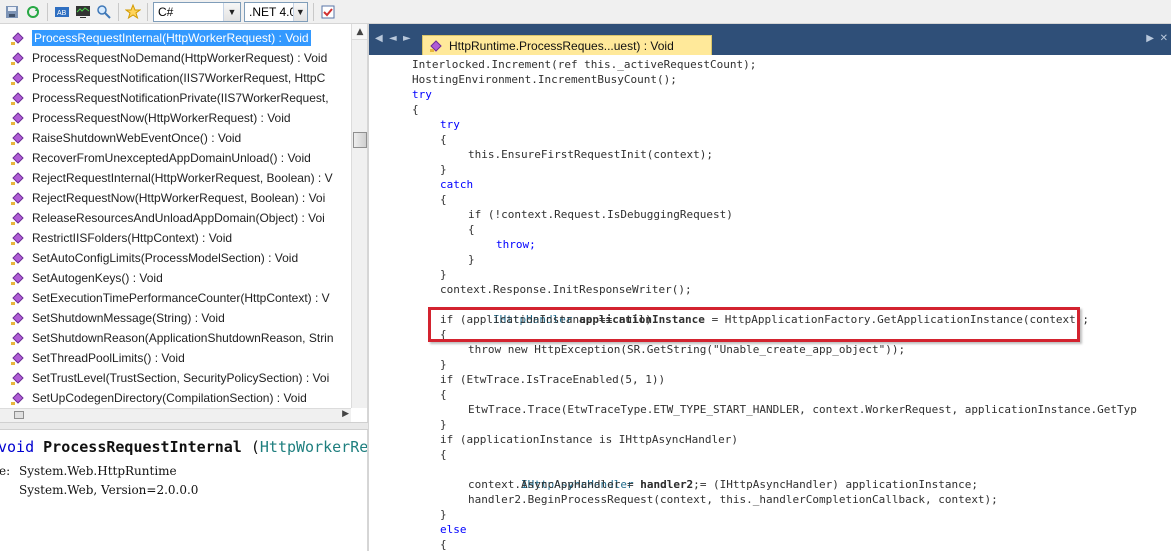  I want to click on checklist-icon, so click(328, 12).